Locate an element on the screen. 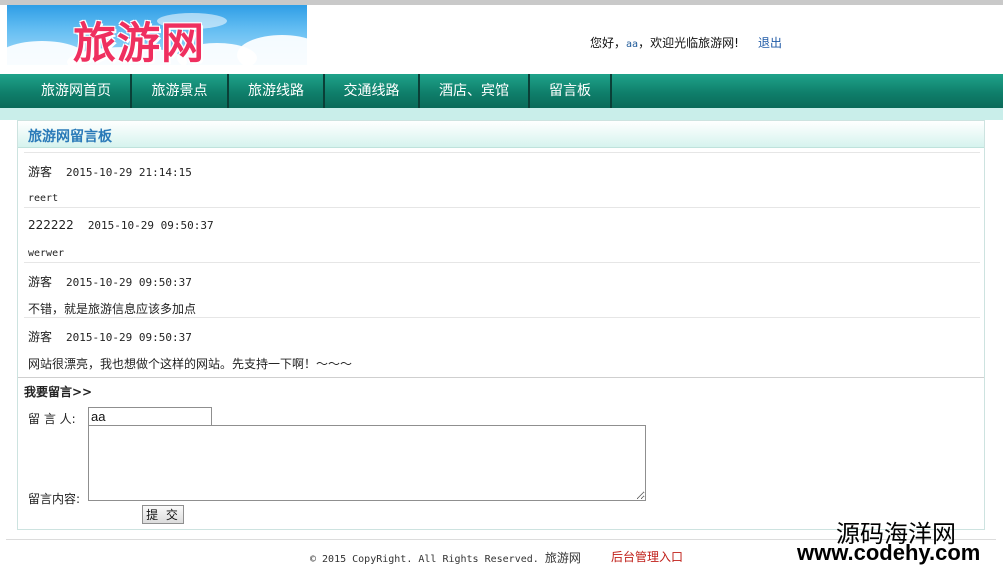 Image resolution: width=1003 pixels, height=572 pixels. main-nav: 旅游网首页 旅游景点 旅游线路 交通线路 酒店、宾馆 留言板 is located at coordinates (501, 91).